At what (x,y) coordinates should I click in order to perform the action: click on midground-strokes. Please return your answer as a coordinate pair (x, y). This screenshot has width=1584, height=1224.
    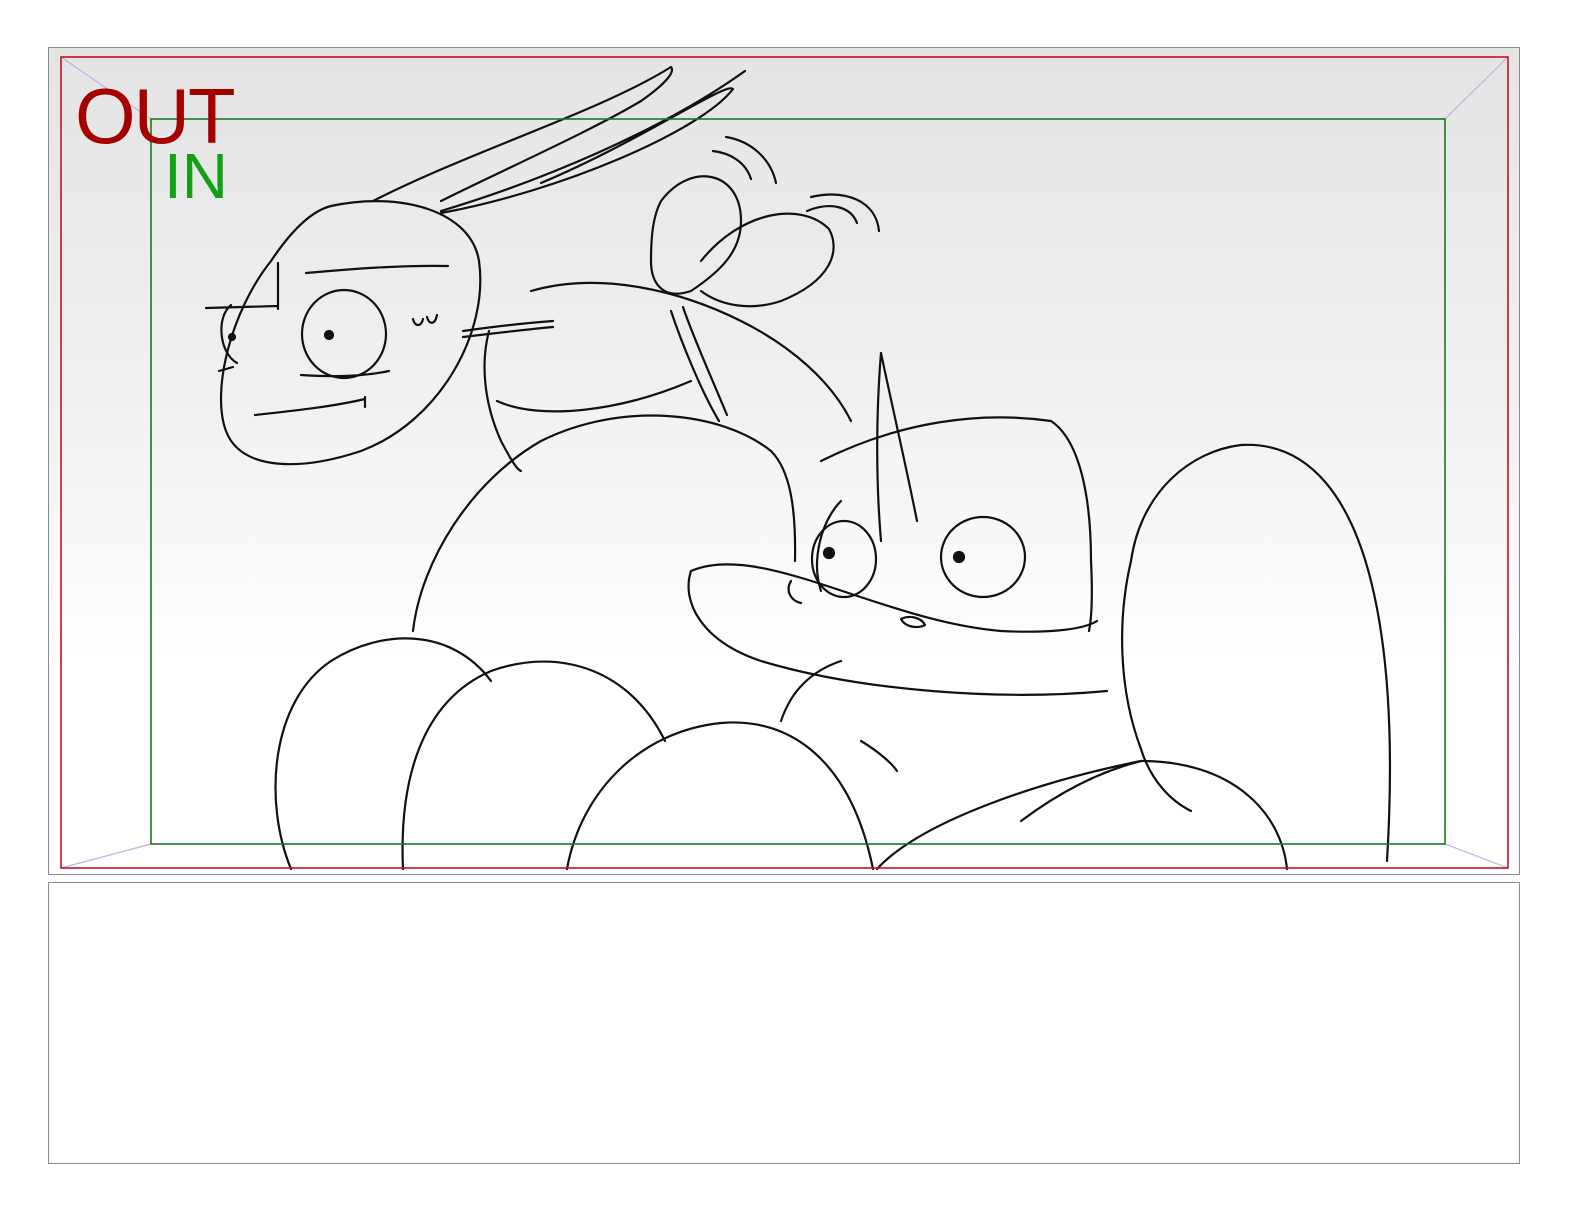
    Looking at the image, I should click on (839, 716).